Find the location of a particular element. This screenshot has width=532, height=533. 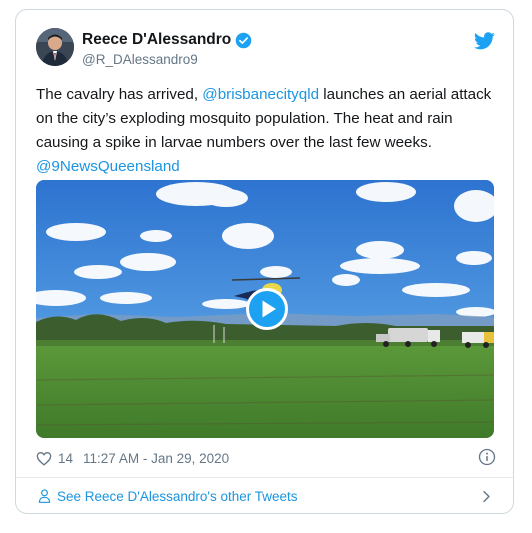

mention-link: @9NewsQueensland is located at coordinates (108, 166).